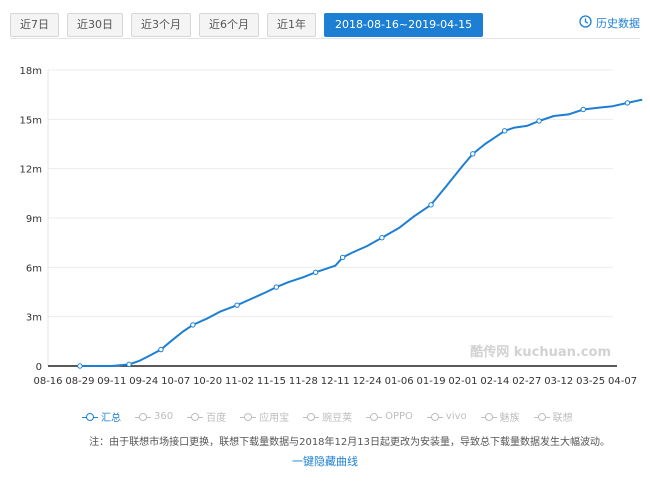 The height and width of the screenshot is (487, 650). What do you see at coordinates (399, 381) in the screenshot?
I see `x-tick-label: 01-06` at bounding box center [399, 381].